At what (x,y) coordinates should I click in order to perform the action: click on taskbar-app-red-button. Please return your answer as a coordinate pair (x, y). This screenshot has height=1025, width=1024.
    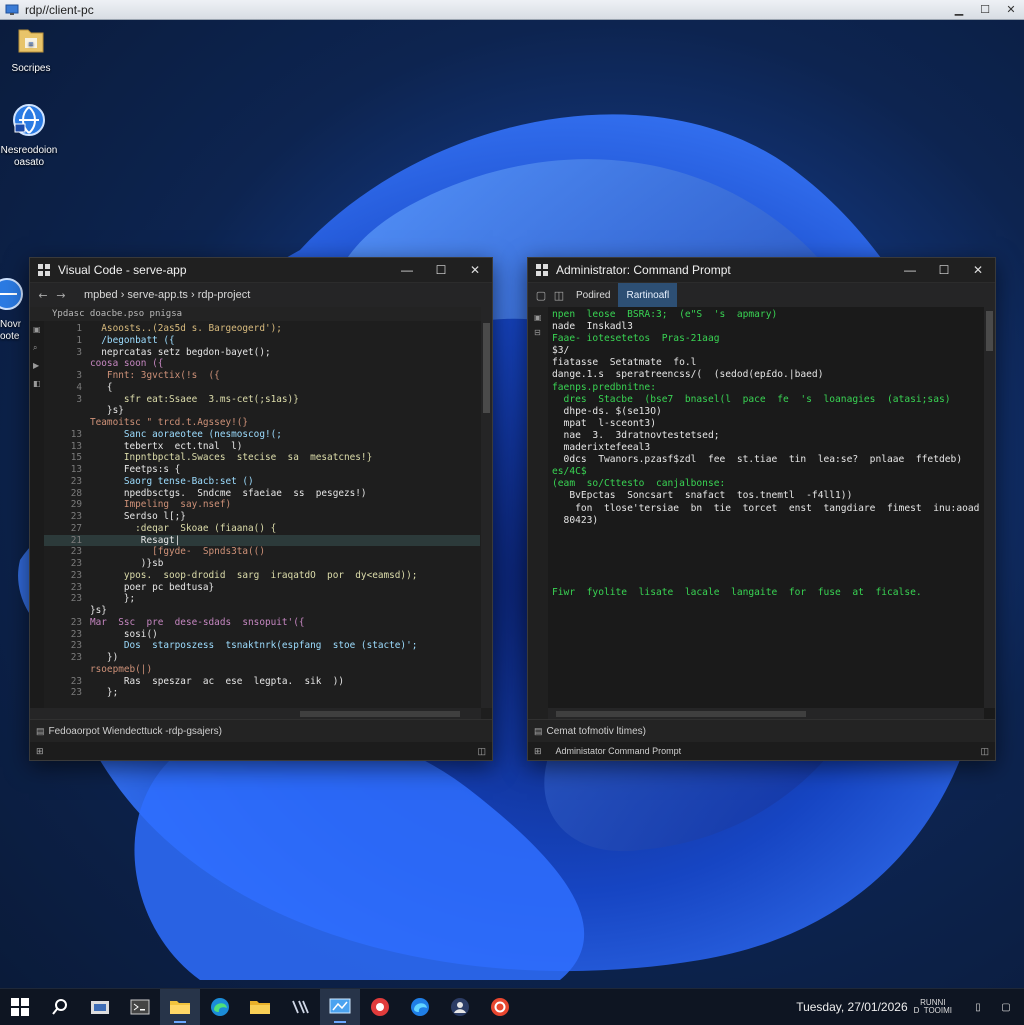
    Looking at the image, I should click on (380, 1007).